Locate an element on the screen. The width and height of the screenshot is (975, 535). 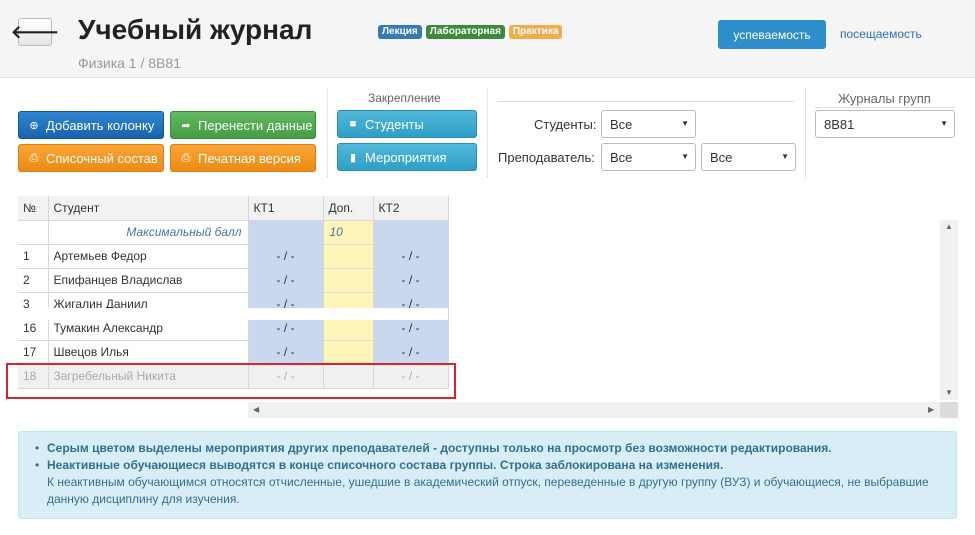
lesson-type-badges: Лекция Лабораторная Практика is located at coordinates (470, 32).